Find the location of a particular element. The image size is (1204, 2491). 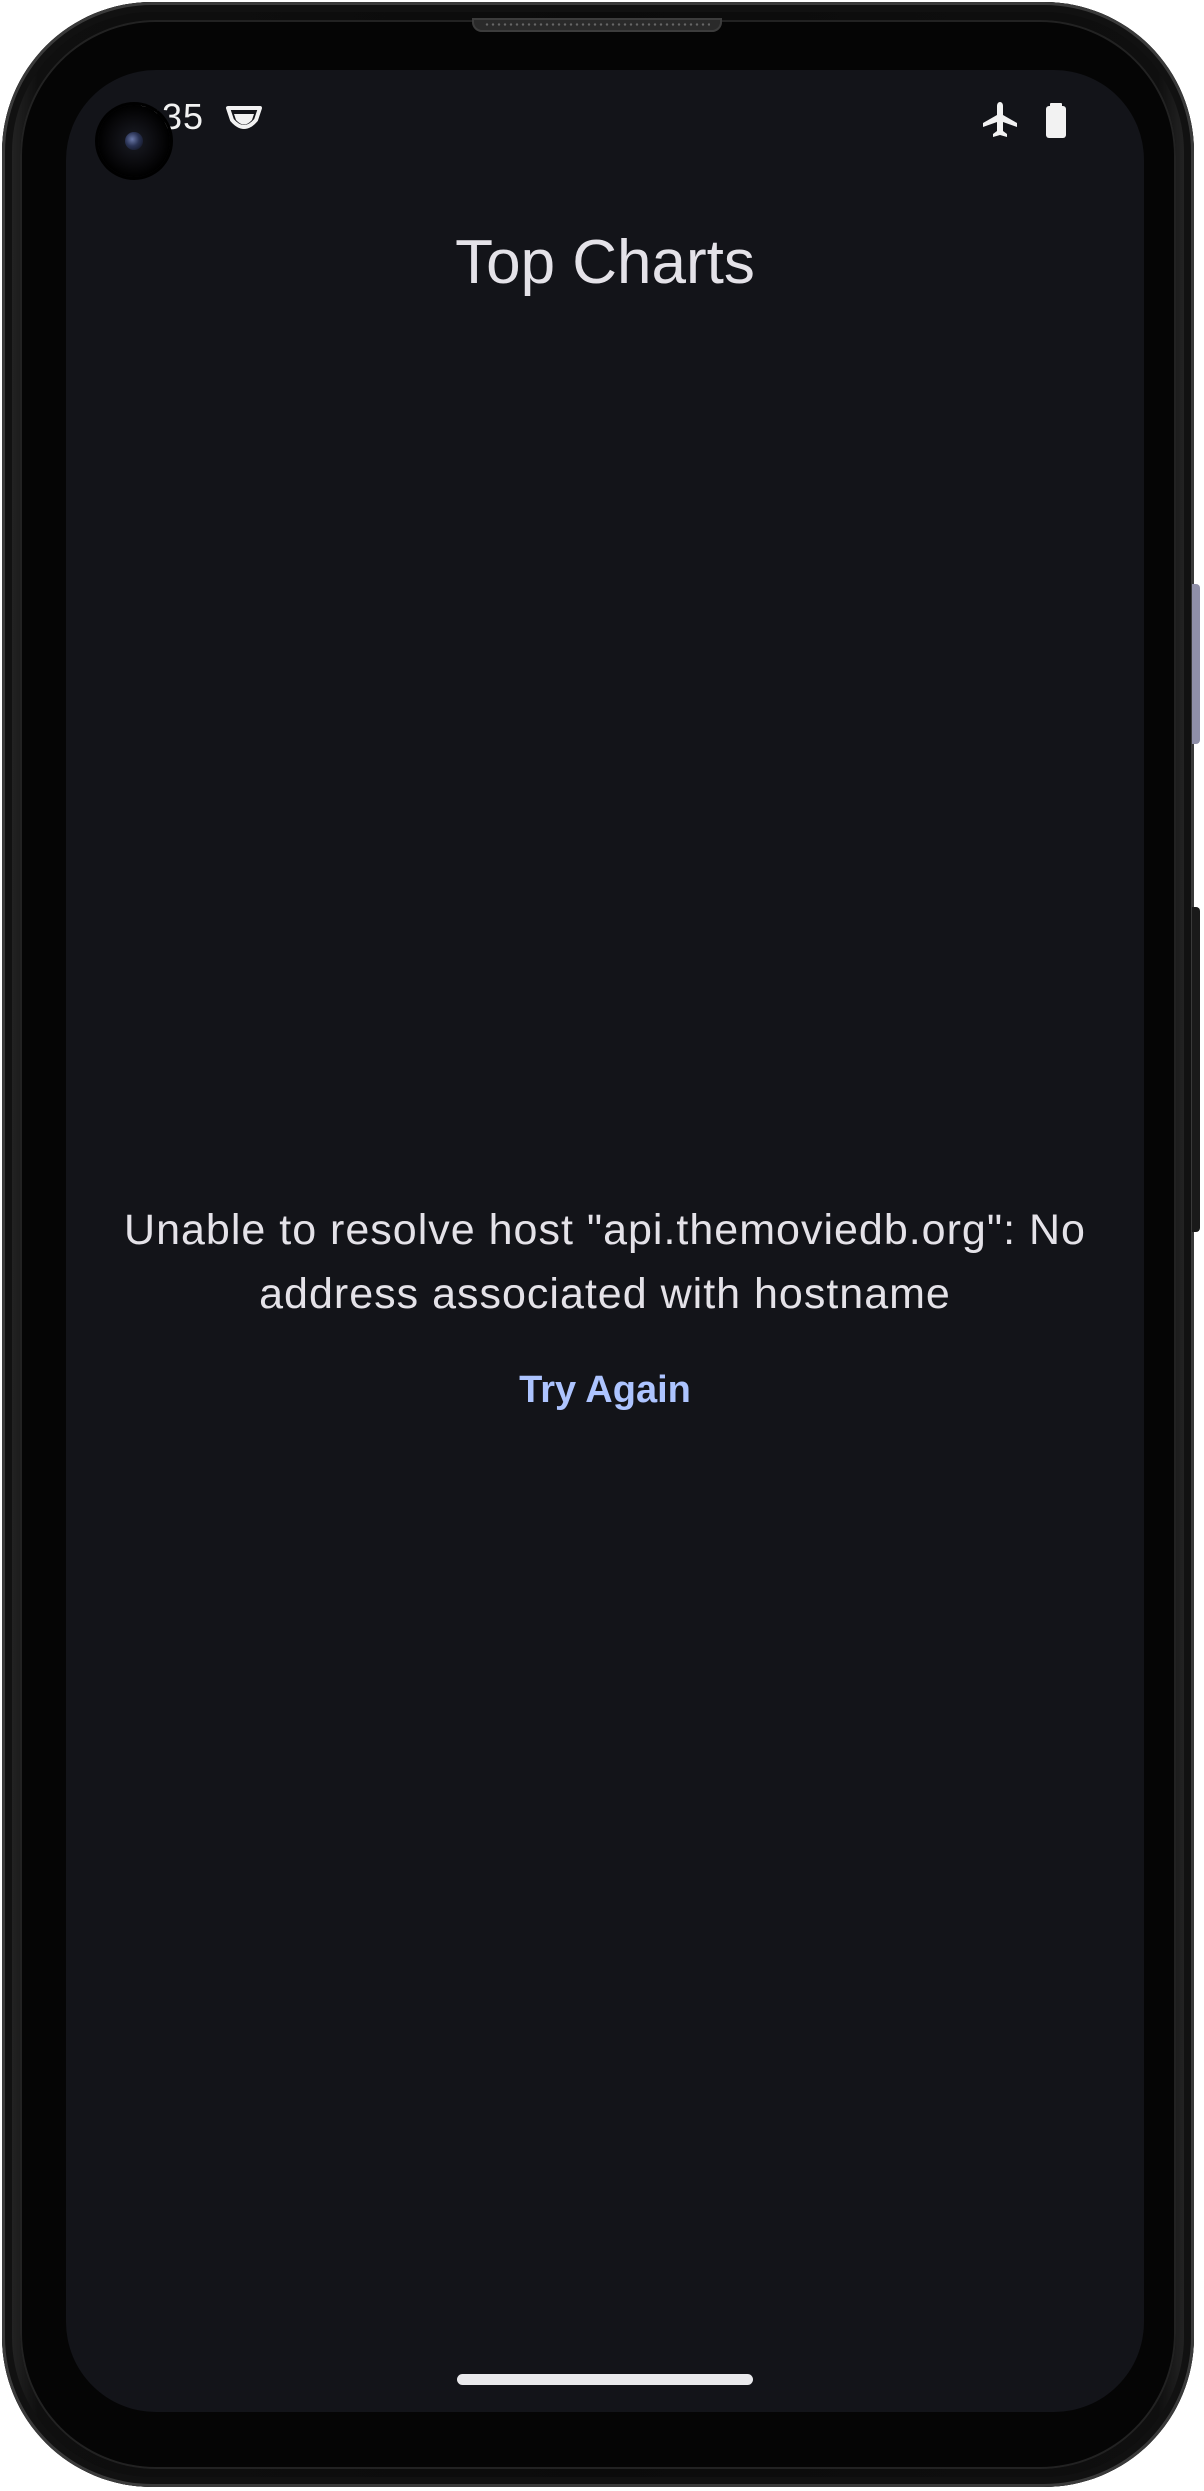

camera-lens is located at coordinates (134, 141).